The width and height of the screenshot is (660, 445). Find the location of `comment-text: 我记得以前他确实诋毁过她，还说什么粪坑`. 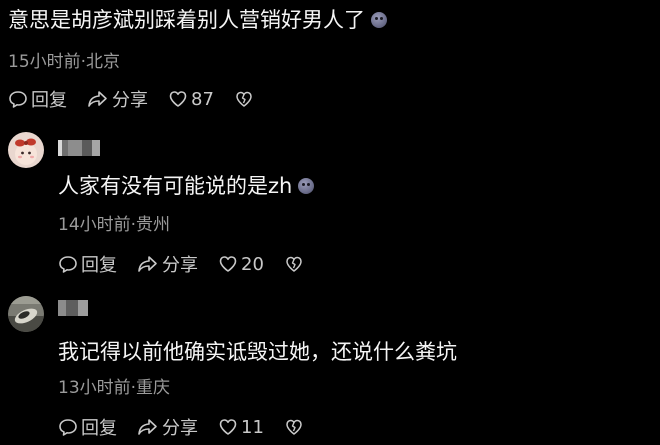

comment-text: 我记得以前他确实诋毁过她，还说什么粪坑 is located at coordinates (257, 352).